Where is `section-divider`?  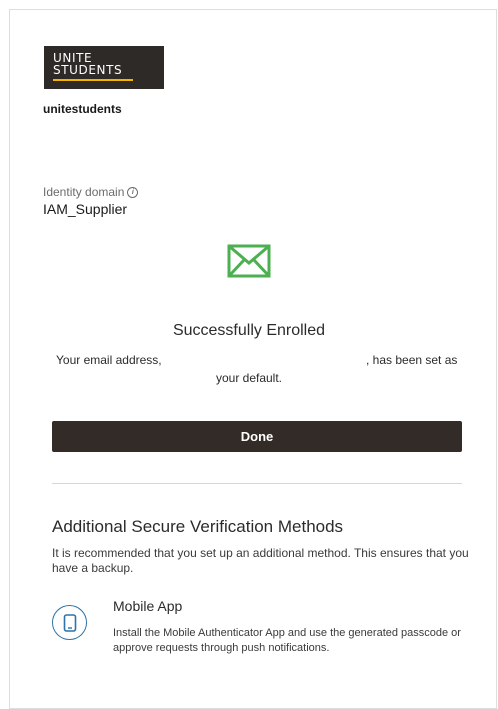 section-divider is located at coordinates (257, 483).